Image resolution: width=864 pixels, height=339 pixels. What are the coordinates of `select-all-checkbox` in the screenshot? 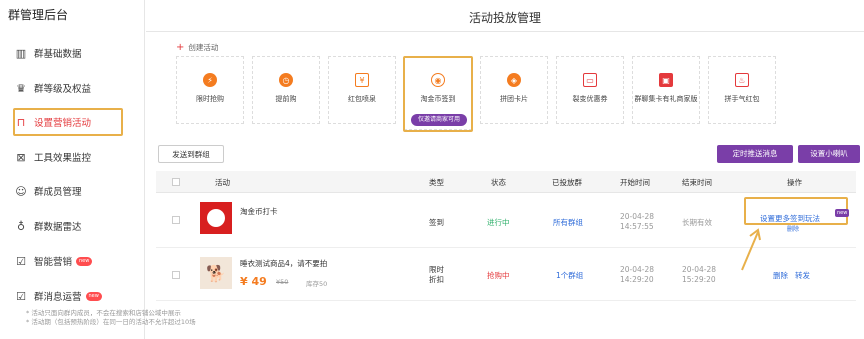 It's located at (176, 182).